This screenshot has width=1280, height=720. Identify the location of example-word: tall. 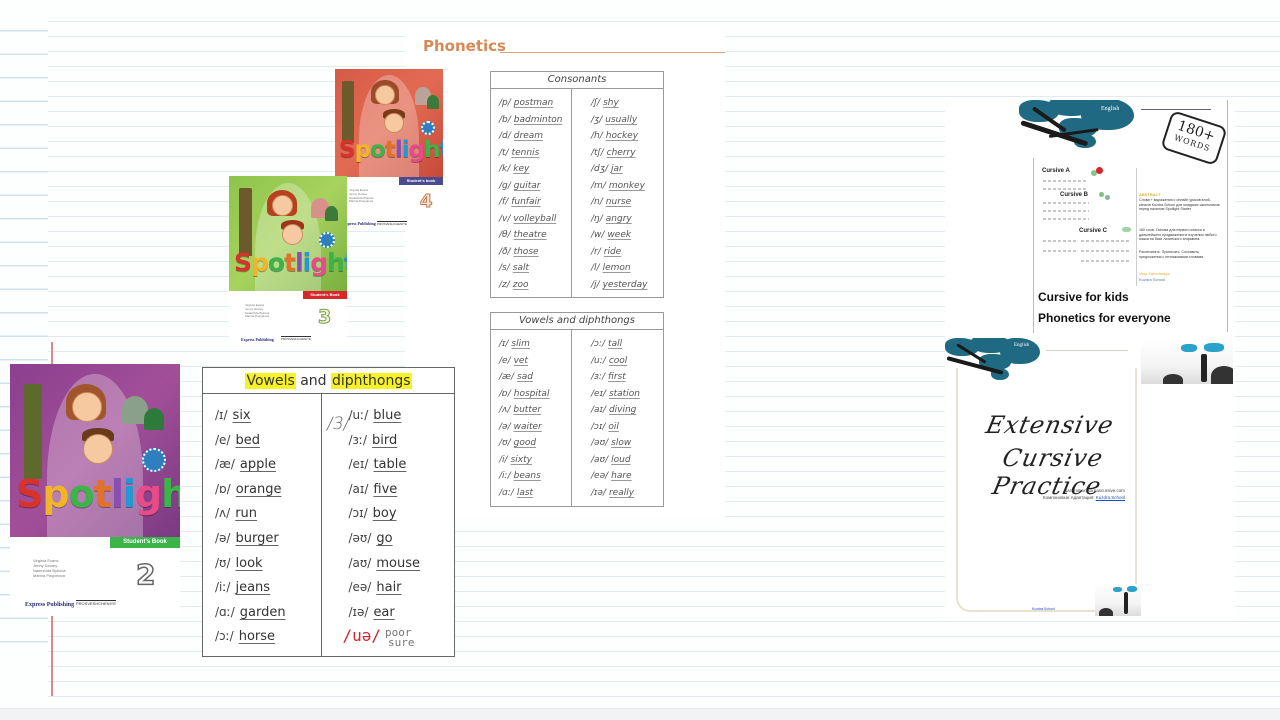
(615, 344).